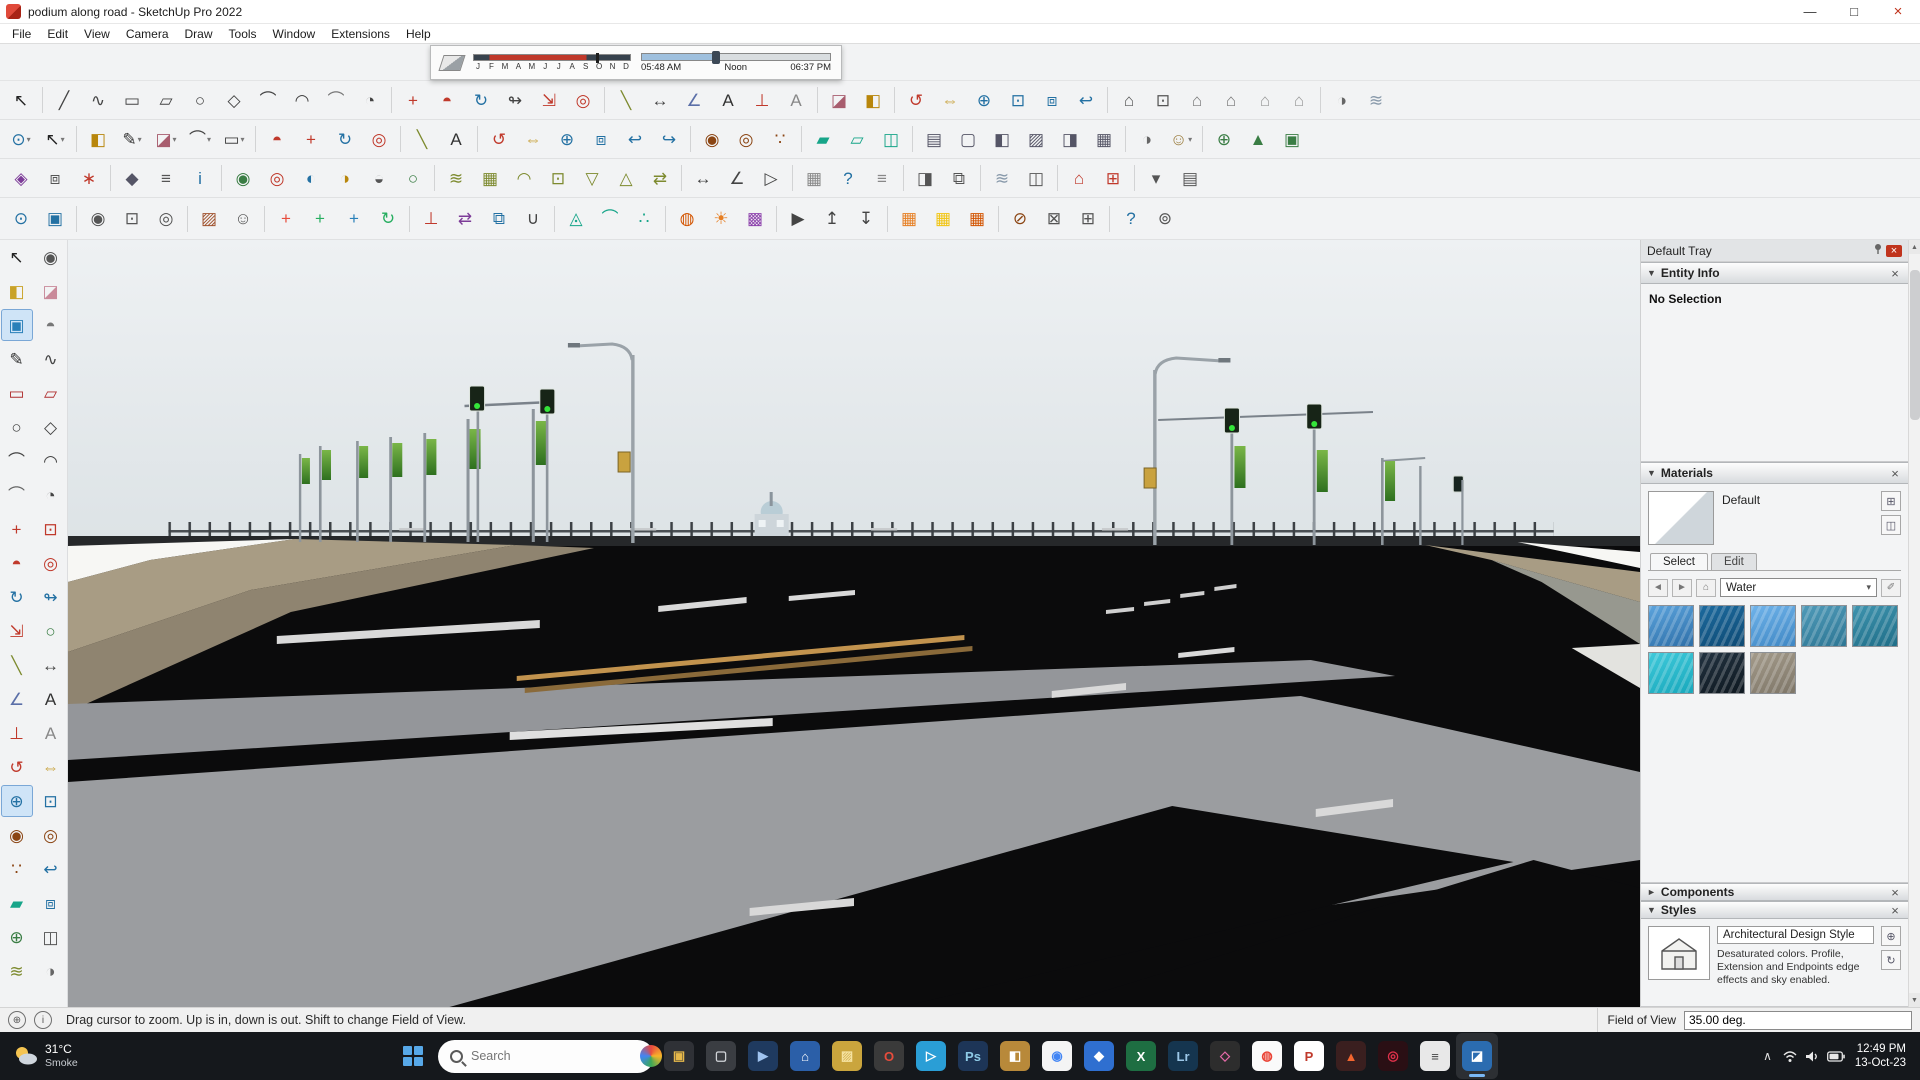 This screenshot has width=1920, height=1080. Describe the element at coordinates (1265, 100) in the screenshot. I see `back-view-icon: ⌂` at that location.